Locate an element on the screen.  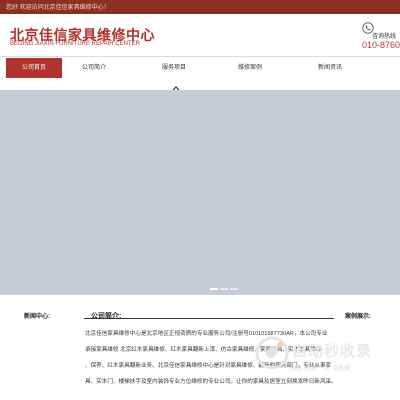
watermark-title: 自动秒收录 is located at coordinates (332, 351).